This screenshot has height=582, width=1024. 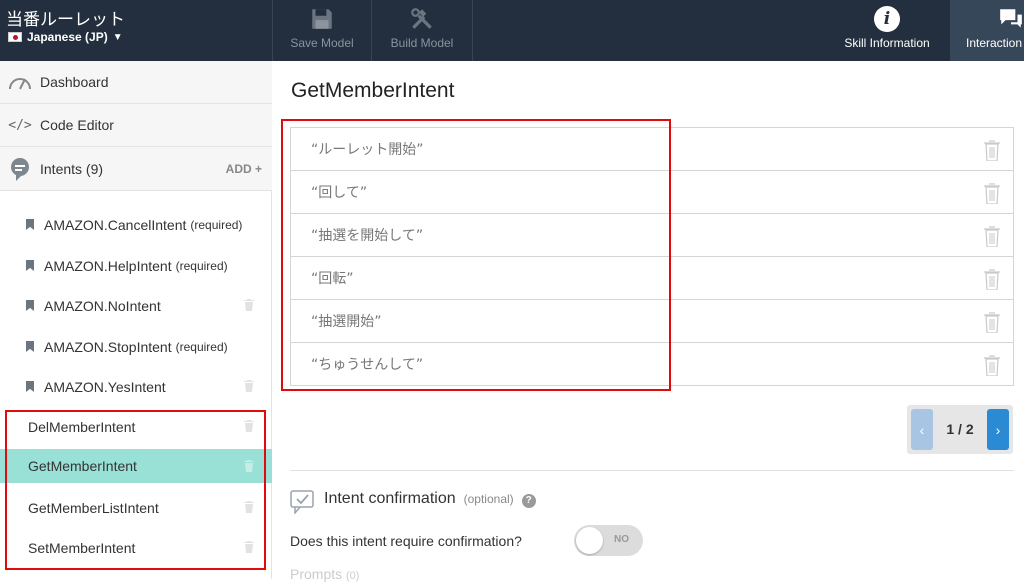 I want to click on sidebar-item-intent: AMAZON.NoIntent, so click(x=136, y=305).